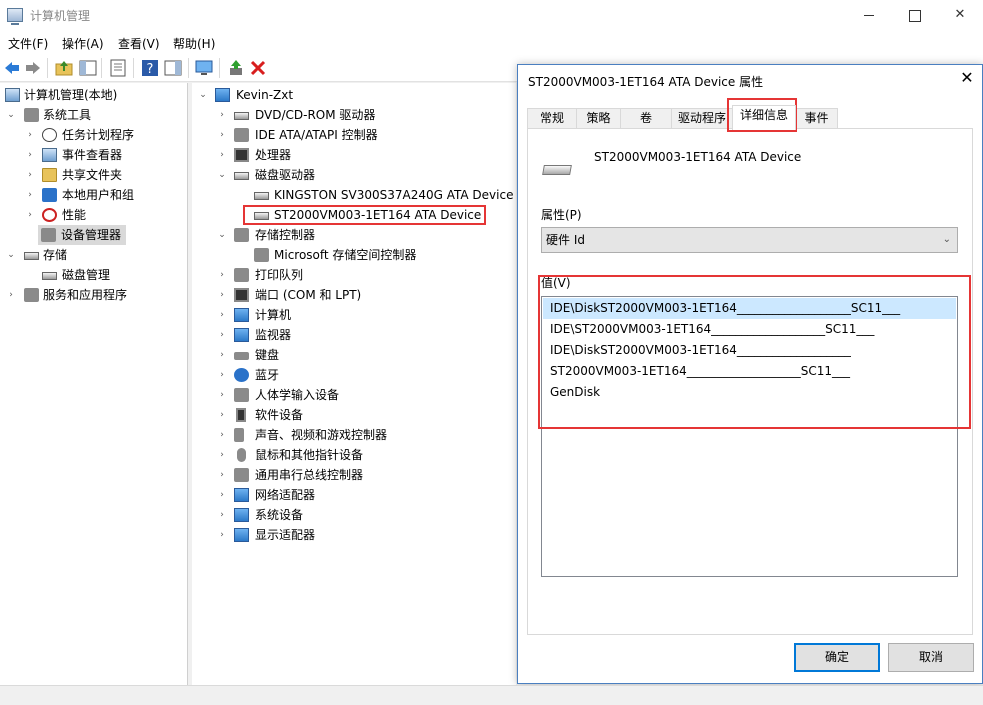  I want to click on minimize-button, so click(869, 15).